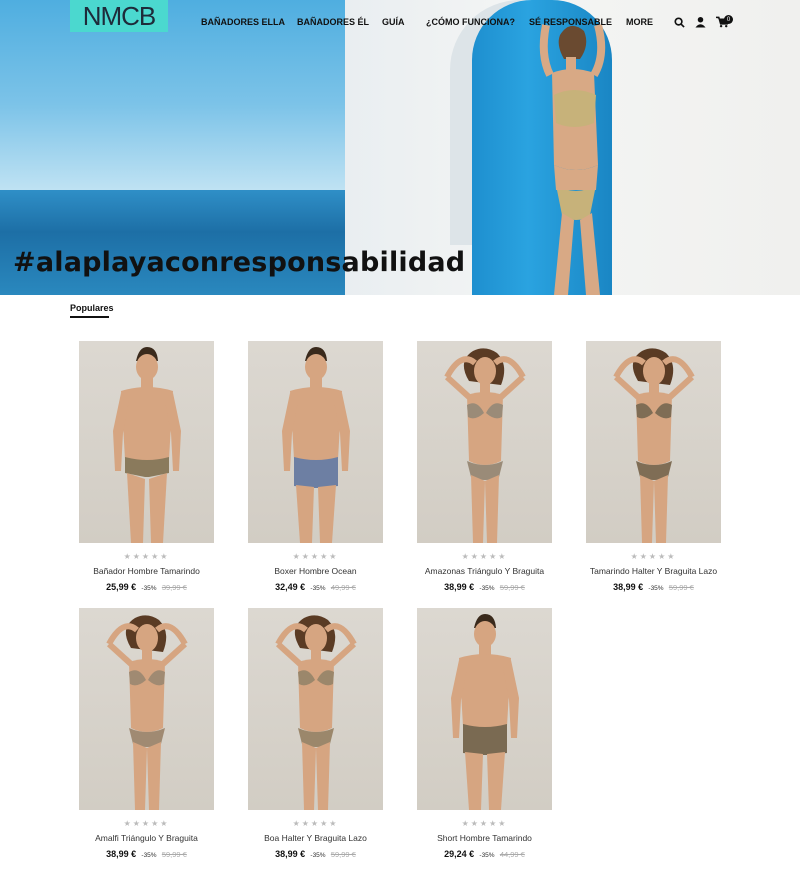  I want to click on nav-item-banadores-ella: BAÑADORES ELLA, so click(243, 22).